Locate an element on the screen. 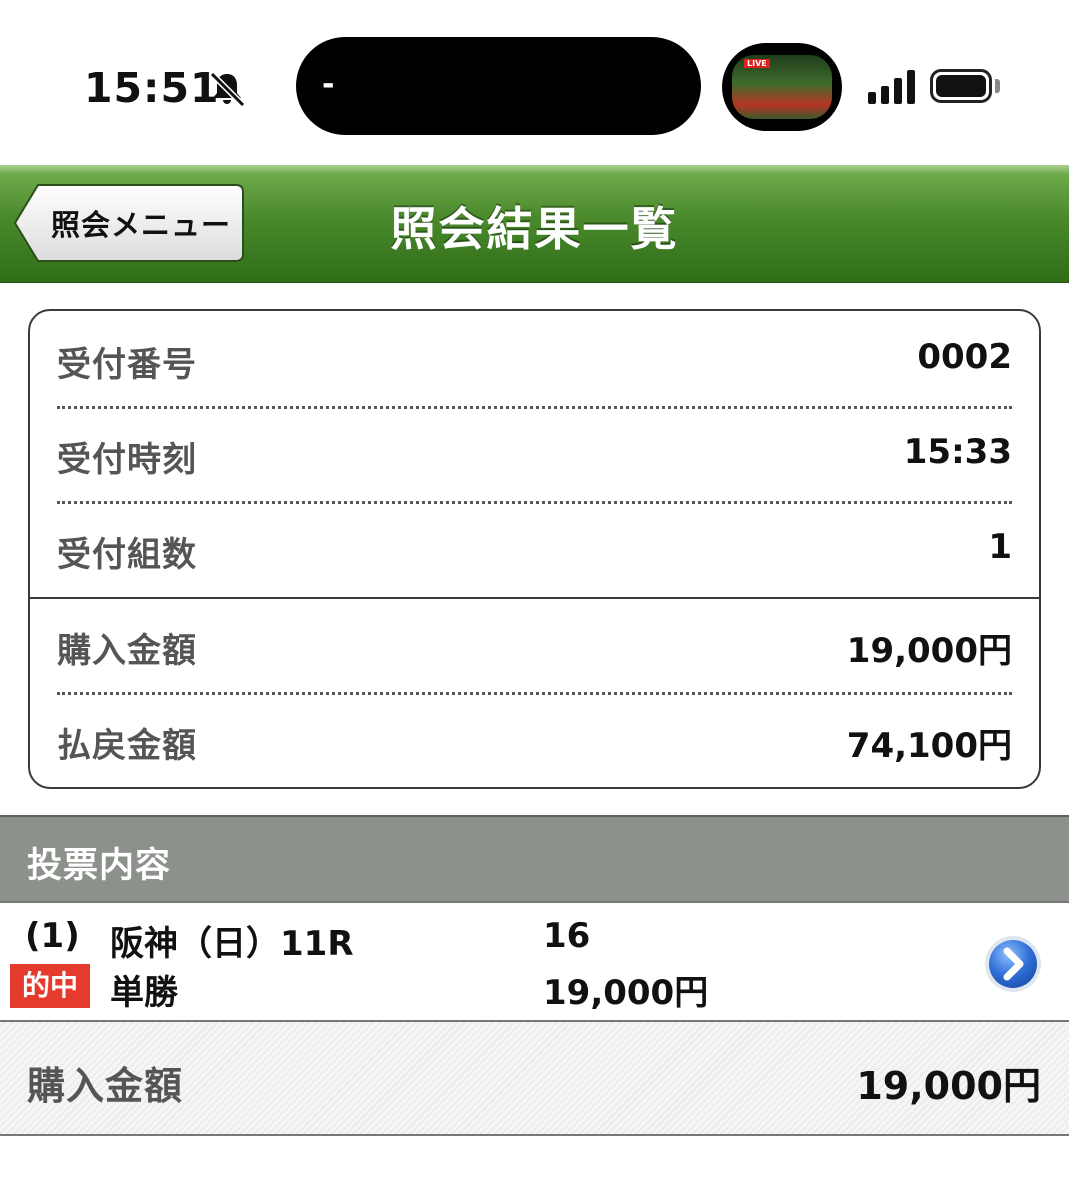  status-time: 15:51 is located at coordinates (152, 88).